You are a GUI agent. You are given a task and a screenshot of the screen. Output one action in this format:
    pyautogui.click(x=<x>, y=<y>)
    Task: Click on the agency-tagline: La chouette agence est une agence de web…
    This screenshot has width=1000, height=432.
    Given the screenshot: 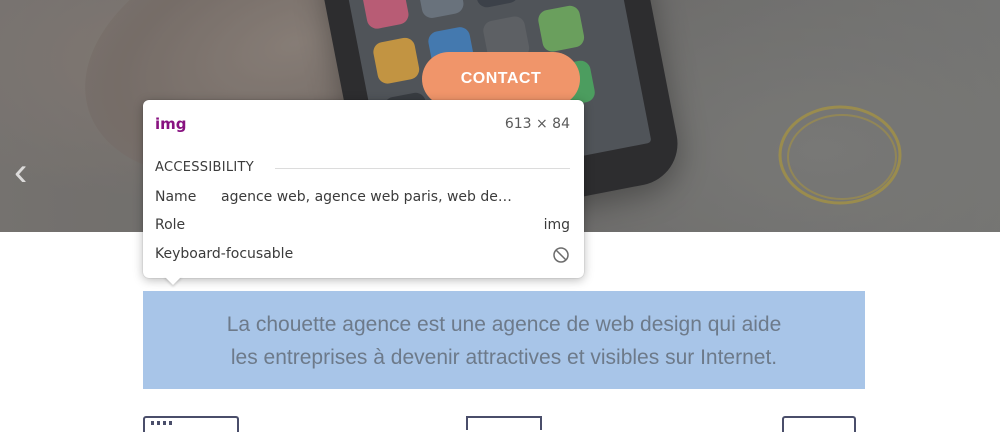 What is the action you would take?
    pyautogui.click(x=504, y=341)
    